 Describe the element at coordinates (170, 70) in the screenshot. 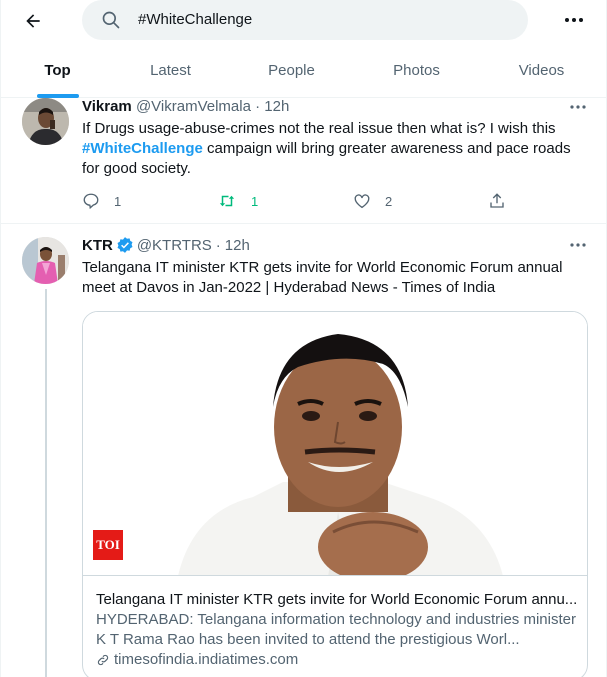

I see `tab-label: Latest` at that location.